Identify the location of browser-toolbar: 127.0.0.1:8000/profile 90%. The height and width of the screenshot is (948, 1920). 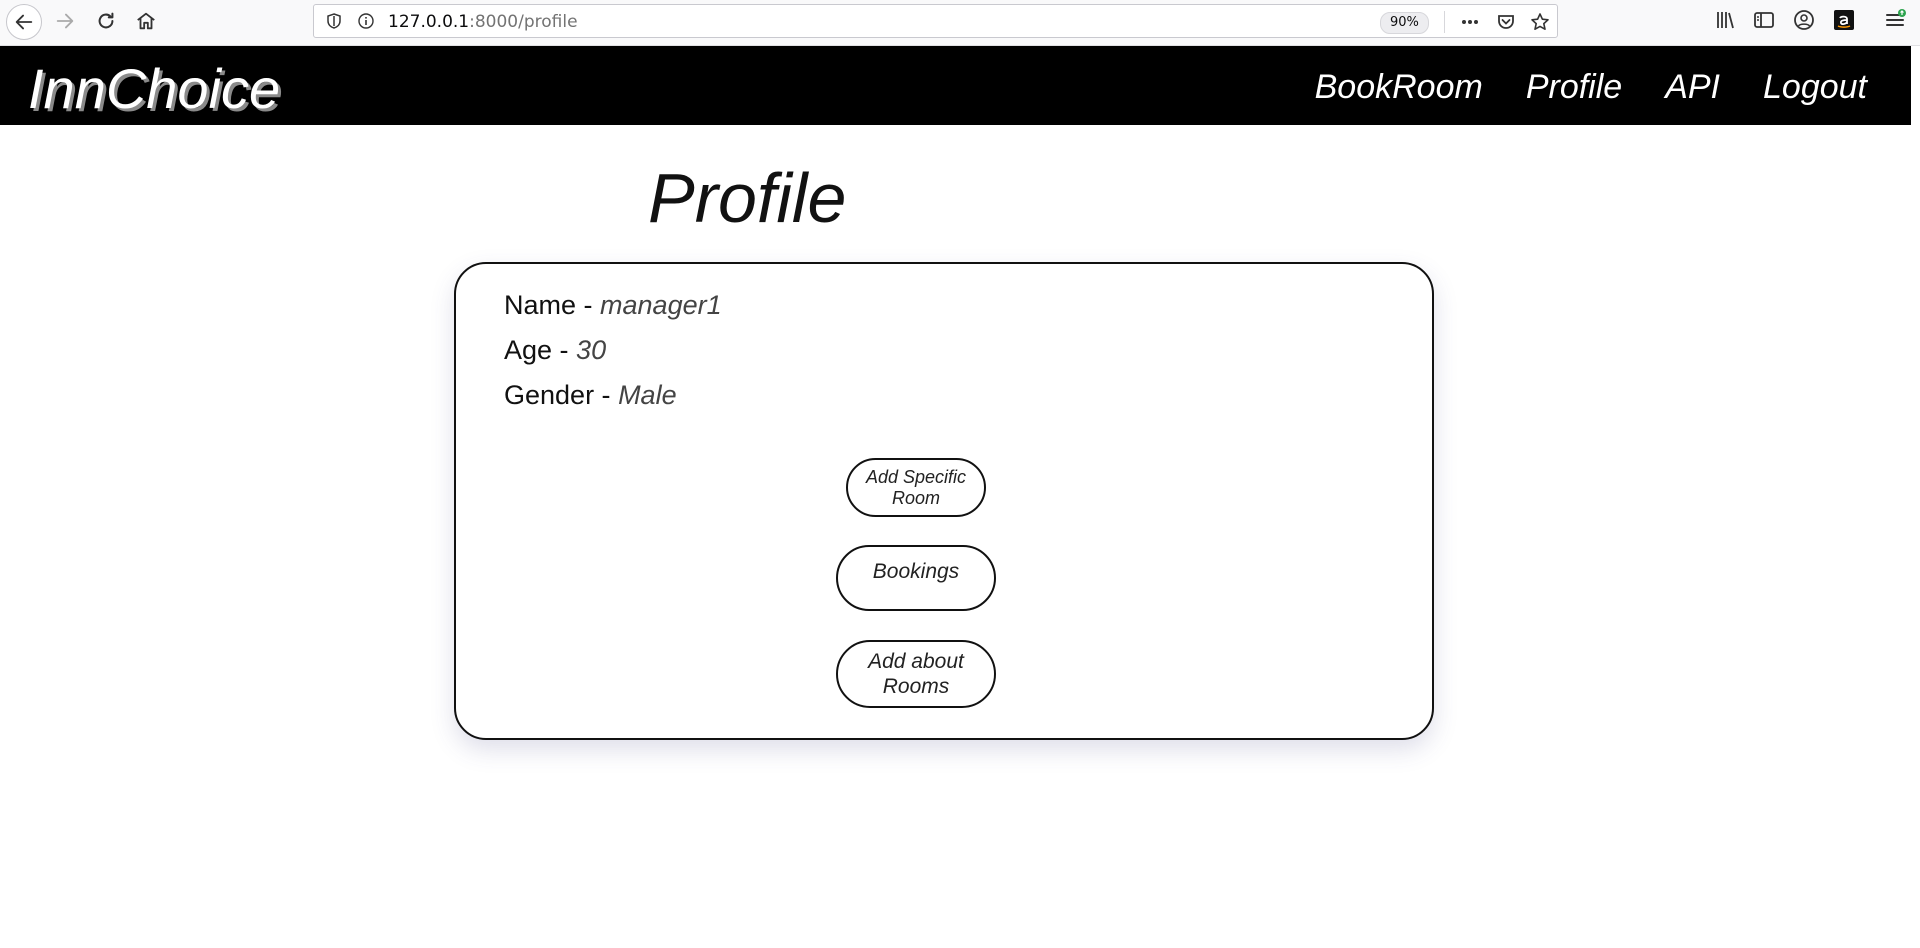
(960, 23).